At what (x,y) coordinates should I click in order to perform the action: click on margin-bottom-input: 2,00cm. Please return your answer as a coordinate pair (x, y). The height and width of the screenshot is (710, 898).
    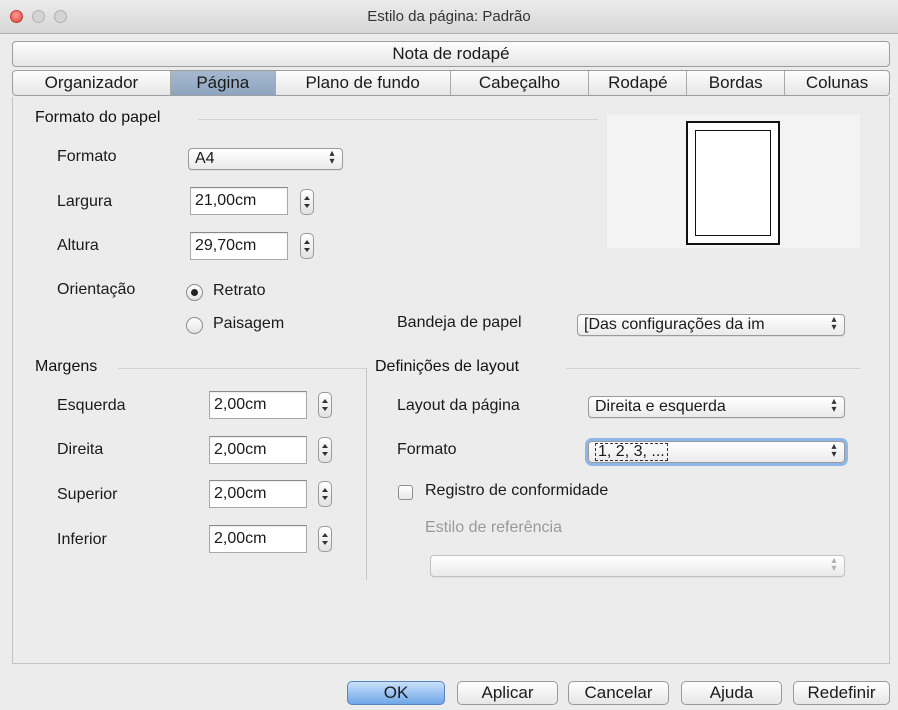
    Looking at the image, I should click on (258, 539).